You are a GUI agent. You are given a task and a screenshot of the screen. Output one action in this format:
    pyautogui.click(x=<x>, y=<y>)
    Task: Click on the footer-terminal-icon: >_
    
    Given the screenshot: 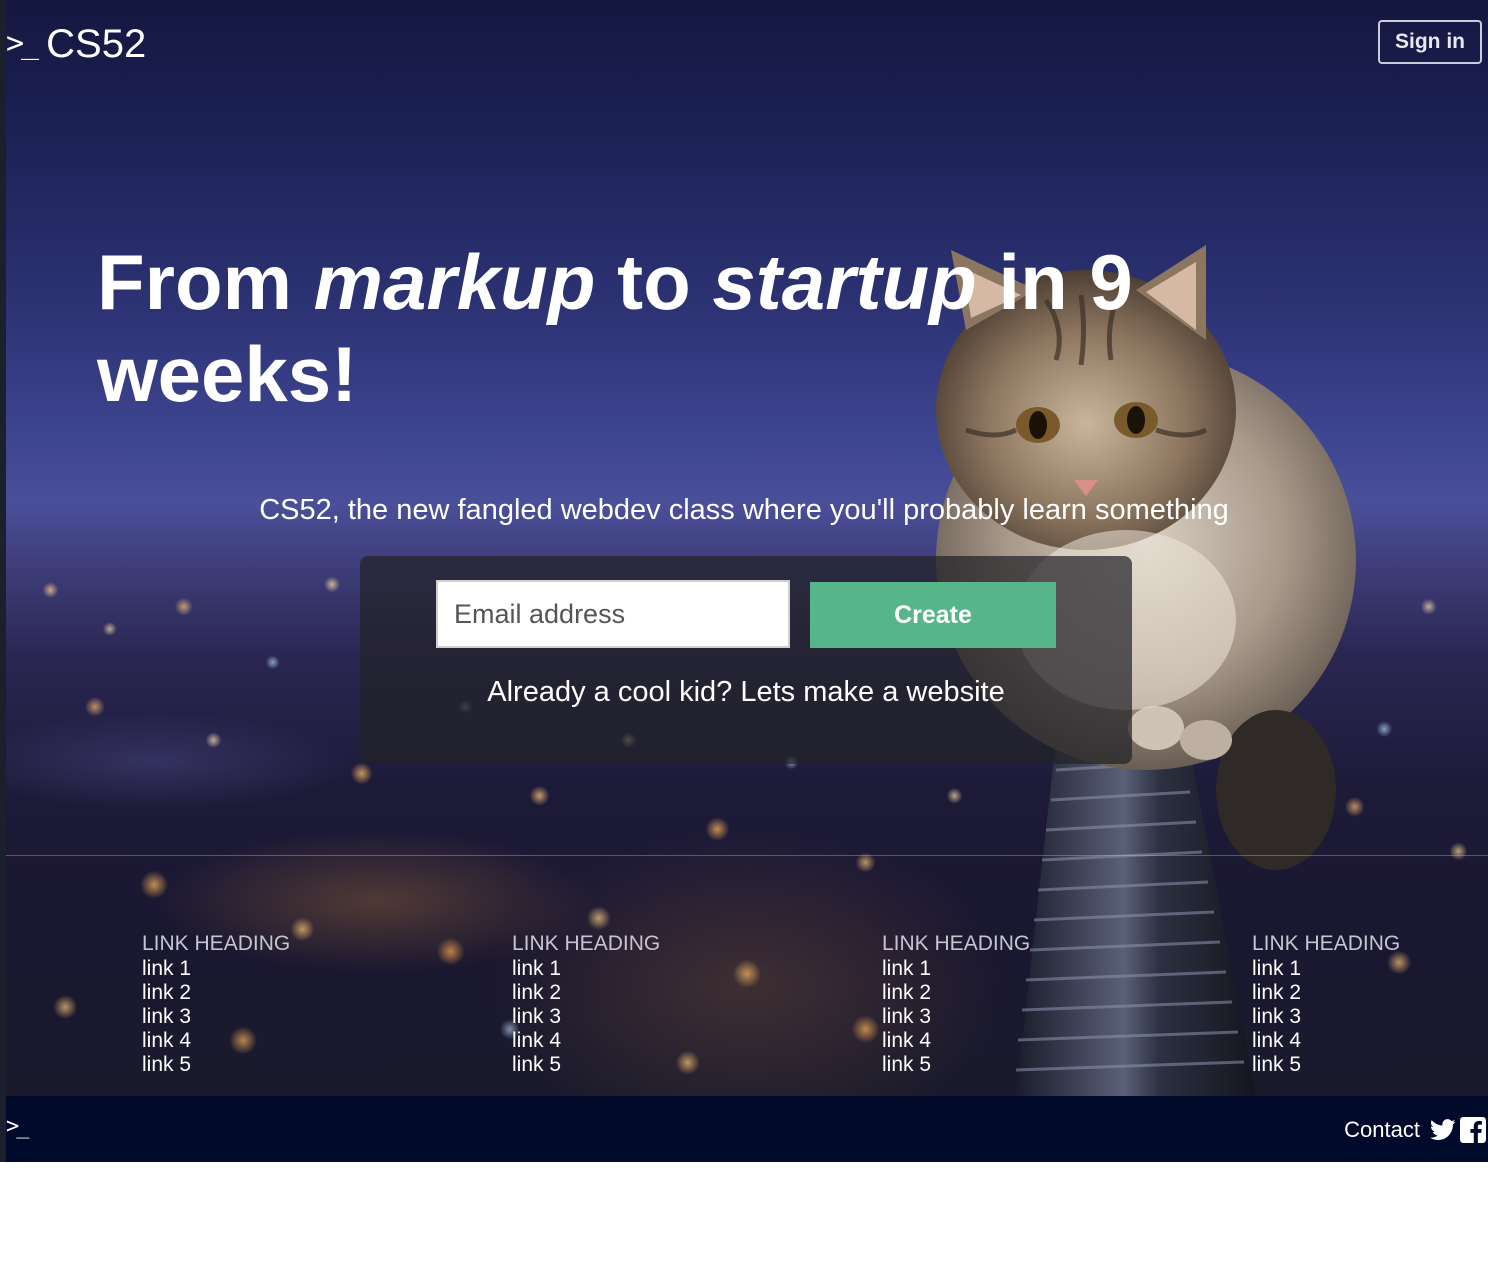 What is the action you would take?
    pyautogui.click(x=17, y=1127)
    